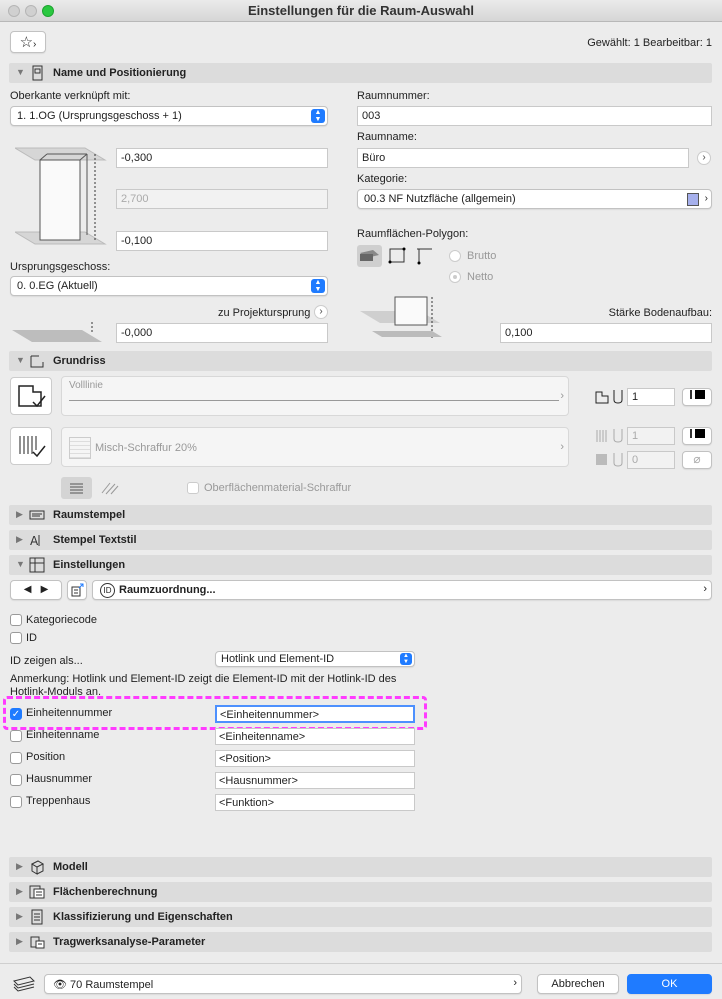  I want to click on home-story-select: 0. 0.EG (Aktuell) ▲ ▼, so click(169, 286).